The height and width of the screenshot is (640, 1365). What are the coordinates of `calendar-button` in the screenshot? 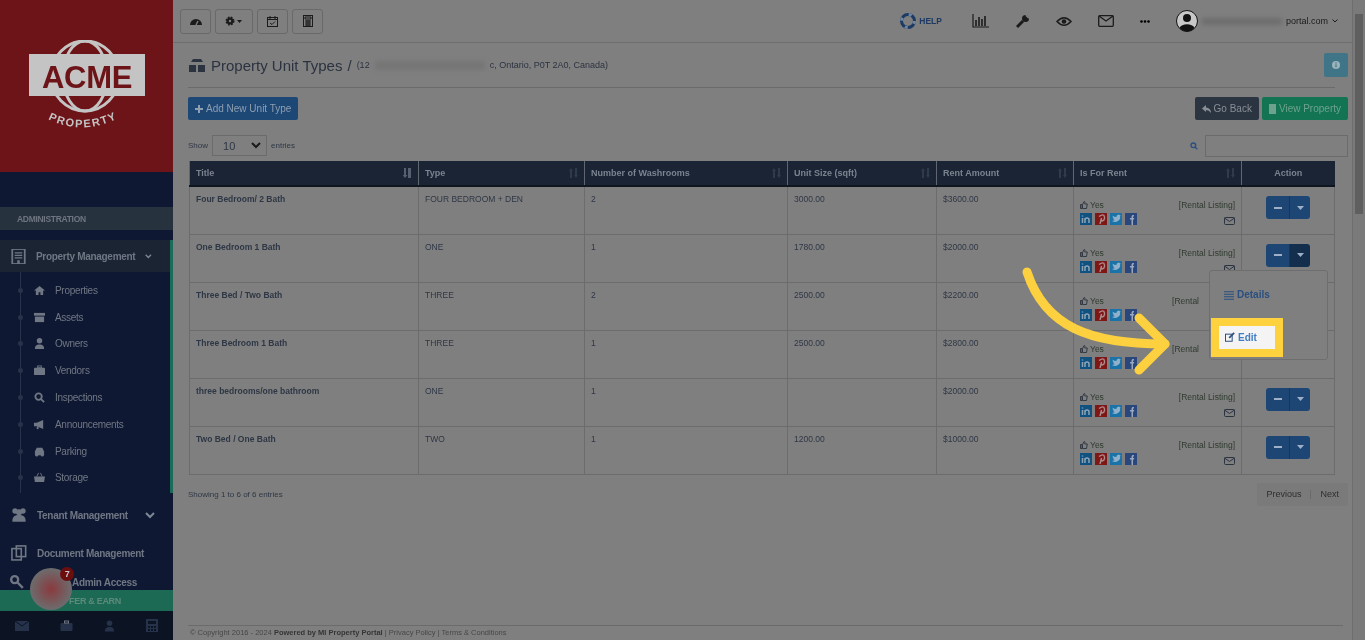 It's located at (272, 21).